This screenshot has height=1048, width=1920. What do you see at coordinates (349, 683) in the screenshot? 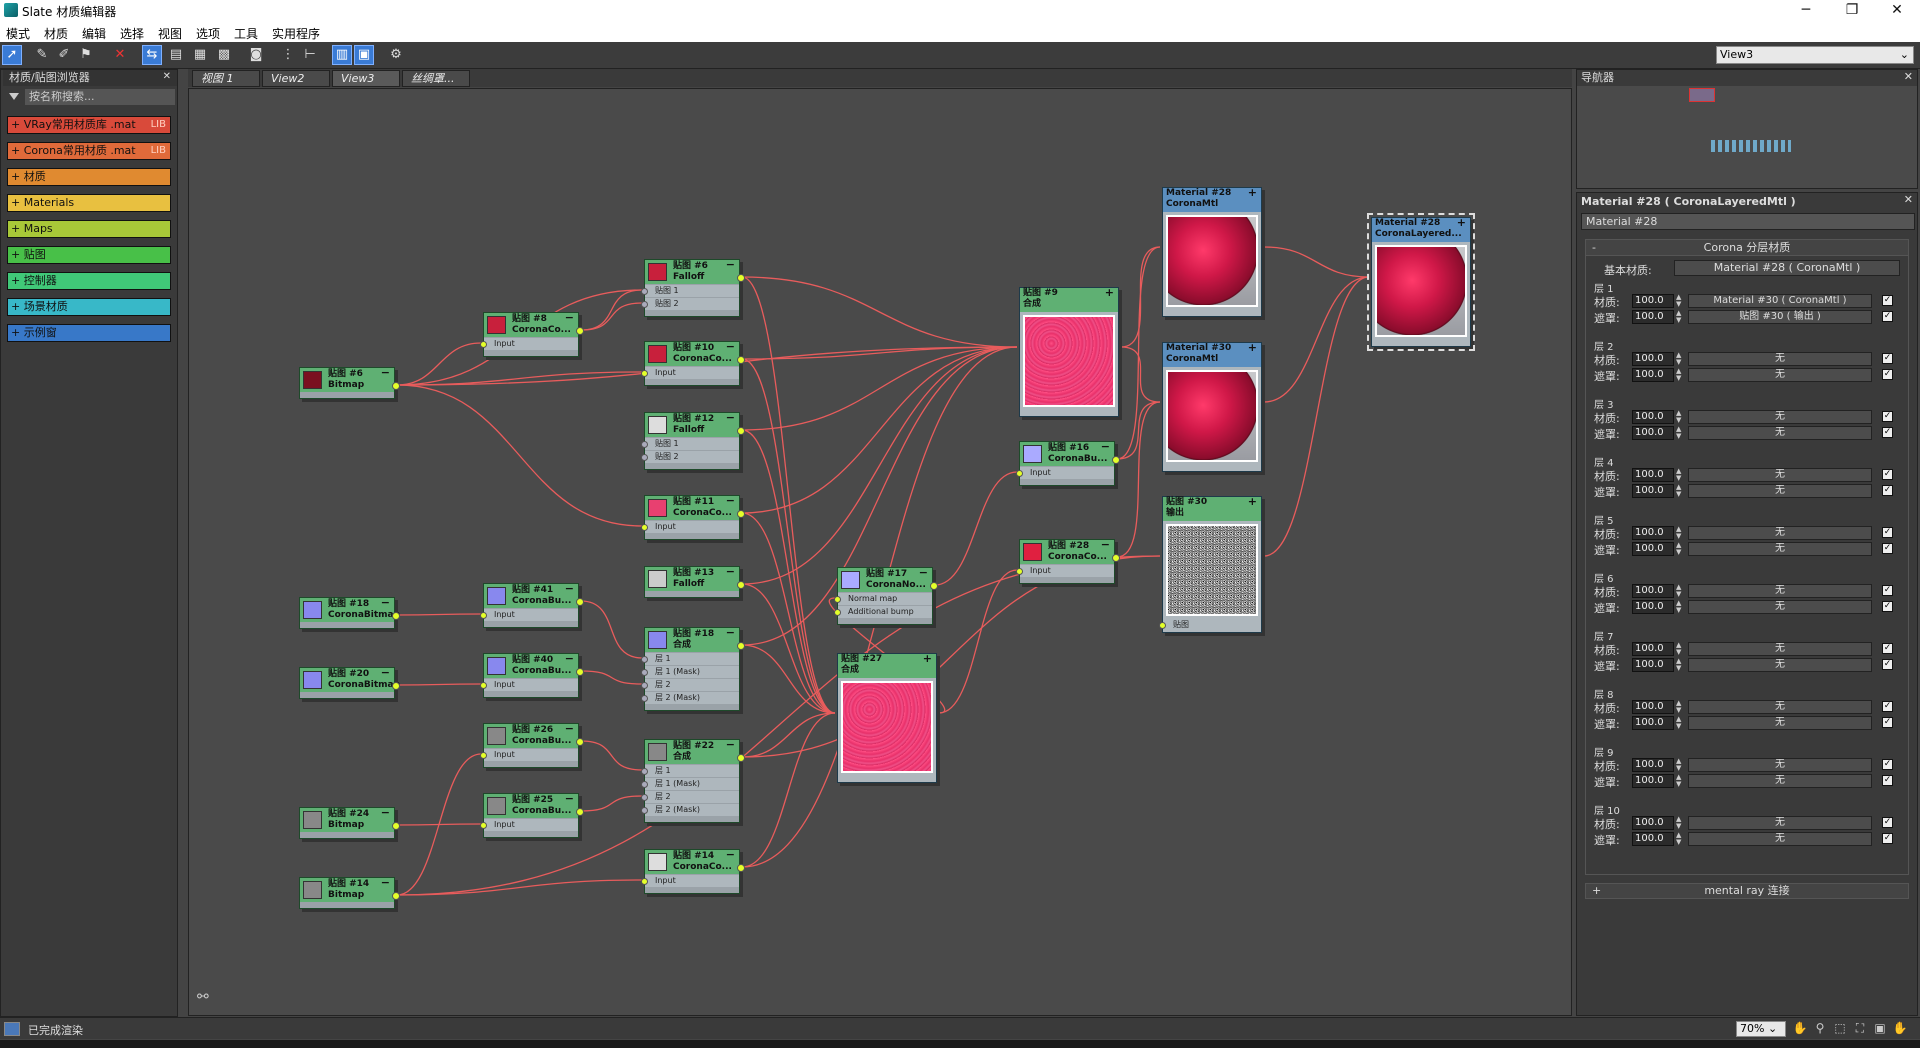
I see `map-node: 贴图 #20 CoronaBitmap −` at bounding box center [349, 683].